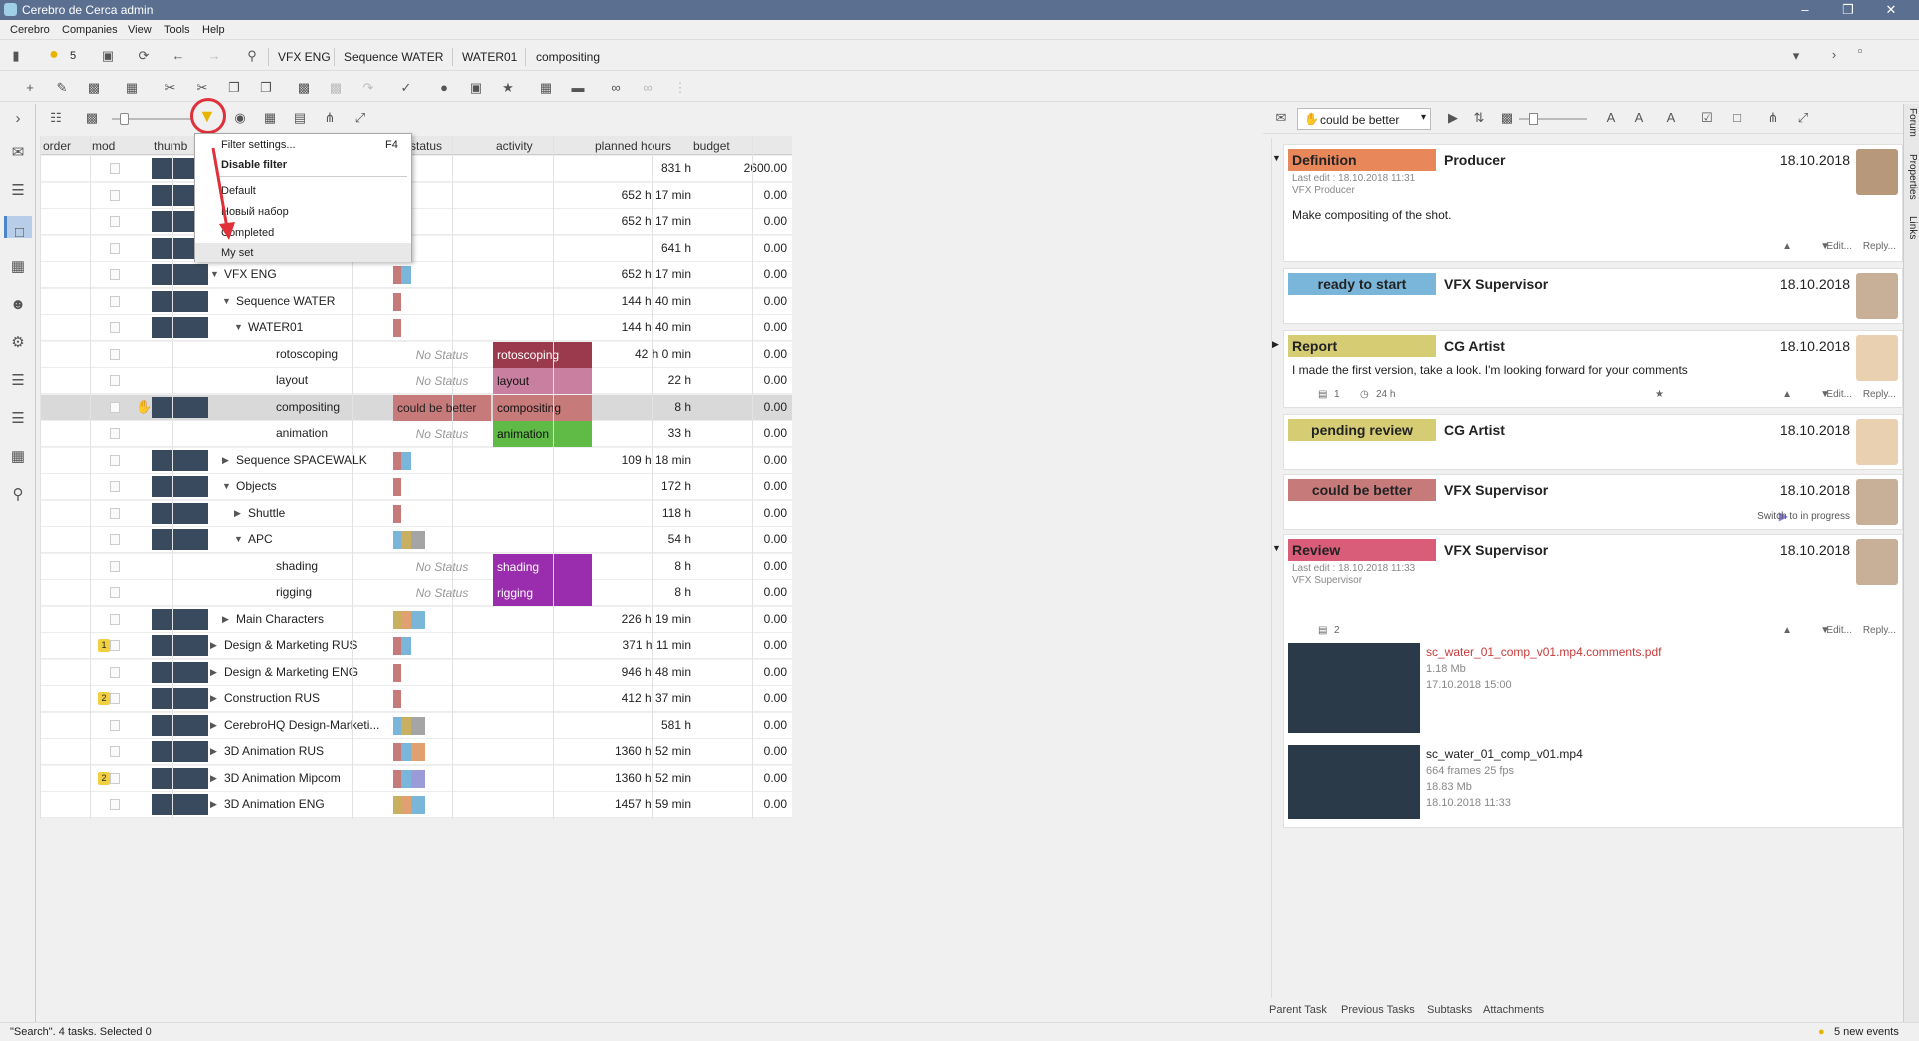  Describe the element at coordinates (94, 88) in the screenshot. I see `delete-icon: ▩` at that location.